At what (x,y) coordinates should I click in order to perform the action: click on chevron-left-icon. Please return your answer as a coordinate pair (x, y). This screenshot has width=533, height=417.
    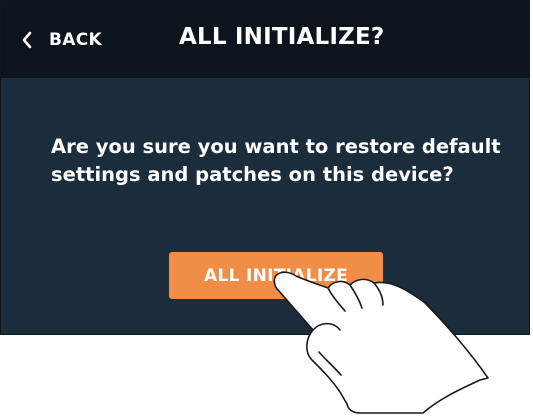
    Looking at the image, I should click on (27, 40).